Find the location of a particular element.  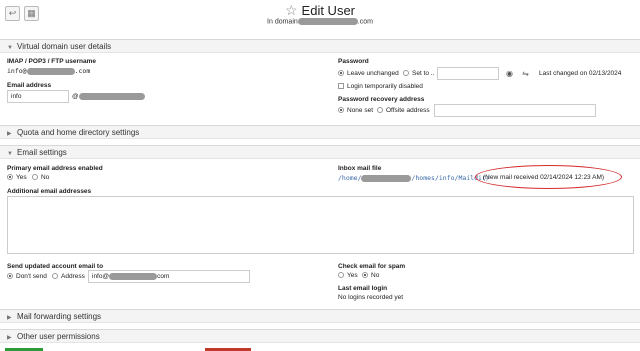

option-label: Login temporarily disabled is located at coordinates (385, 86).